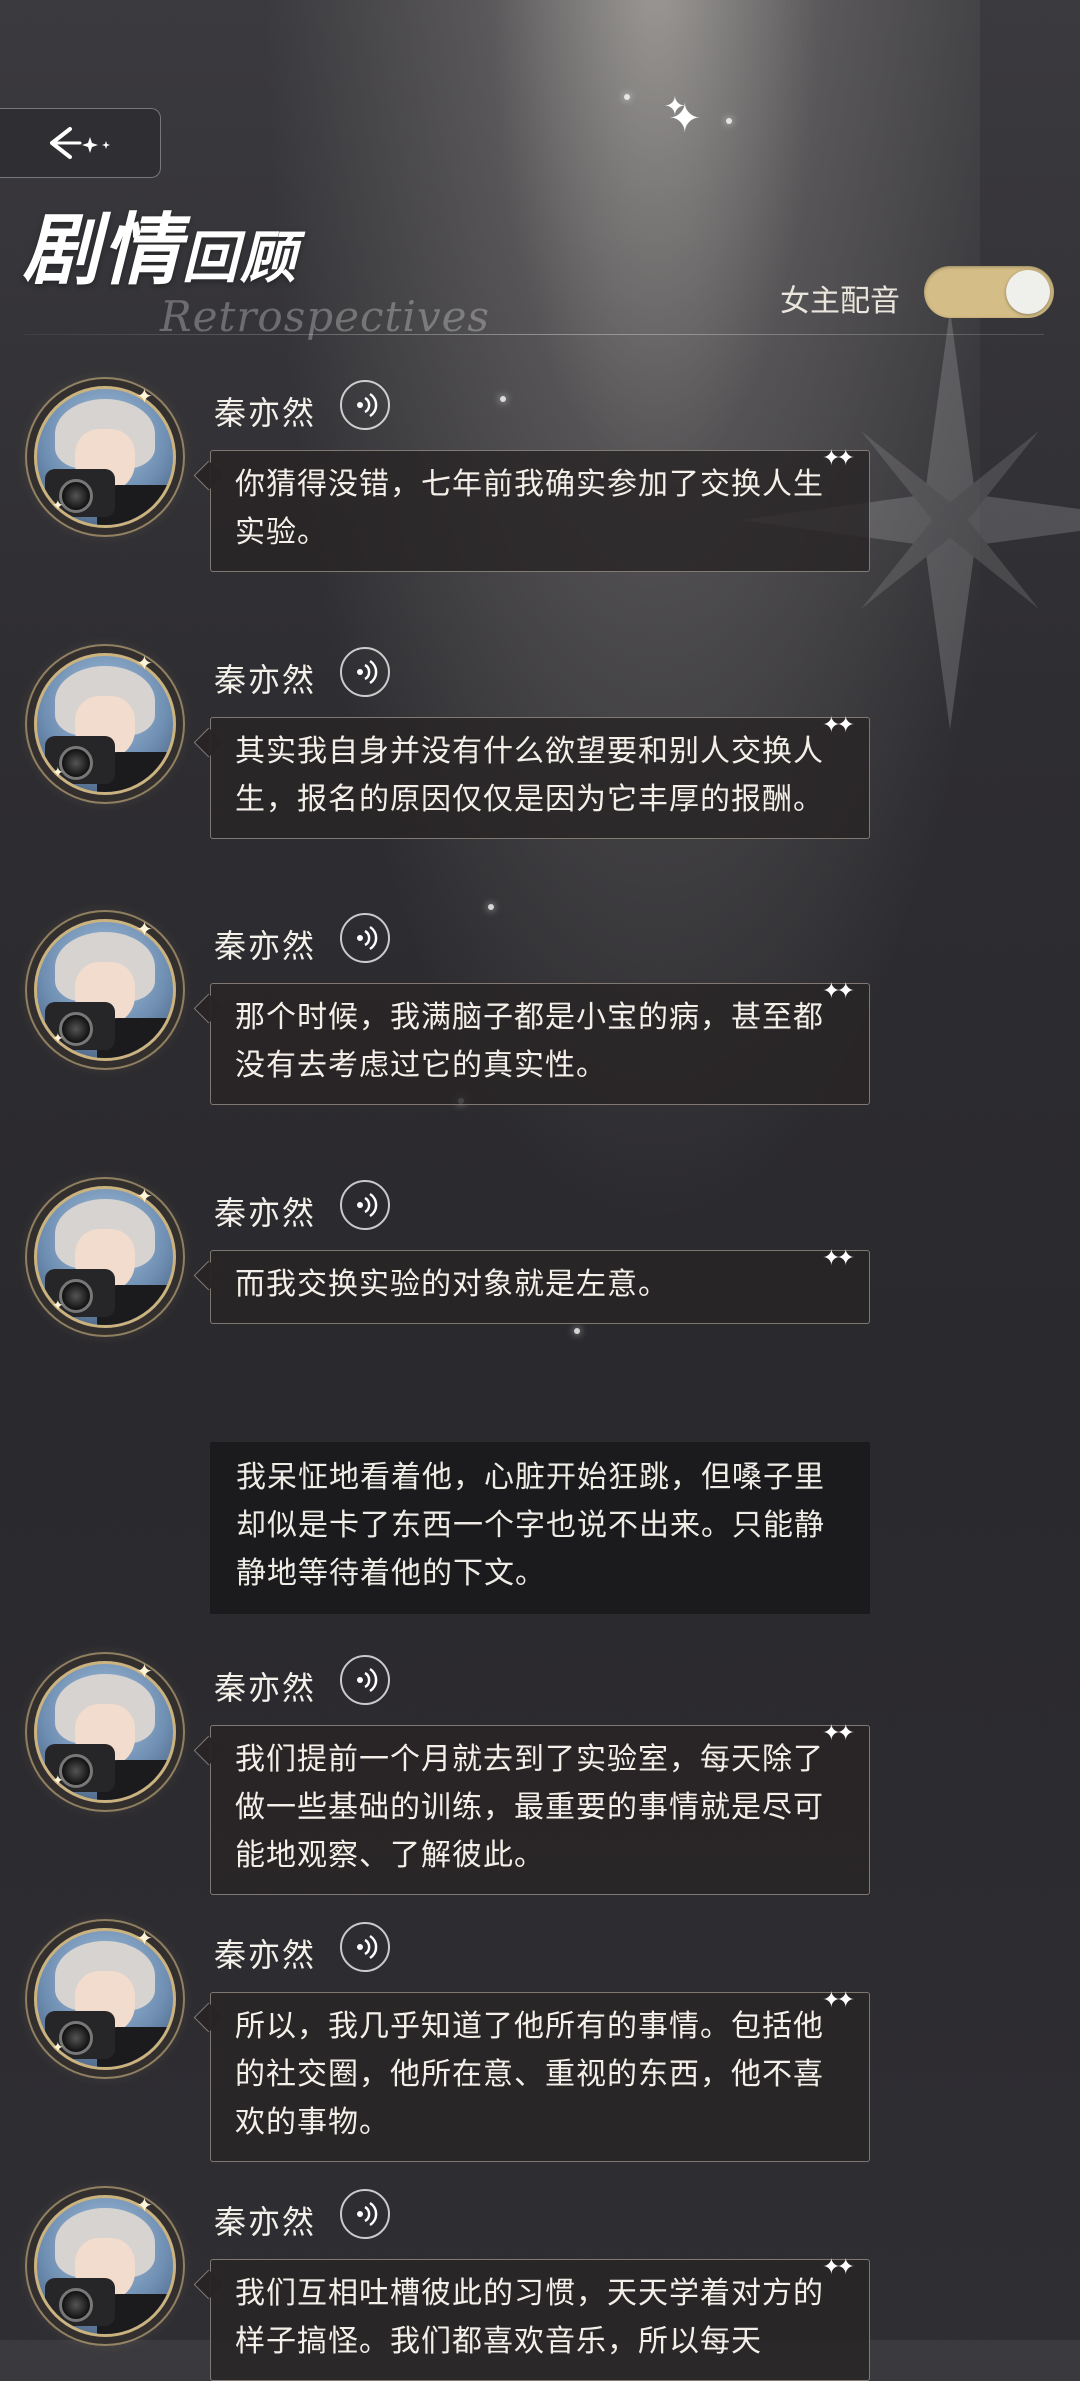 The image size is (1080, 2381). I want to click on back-button, so click(80, 143).